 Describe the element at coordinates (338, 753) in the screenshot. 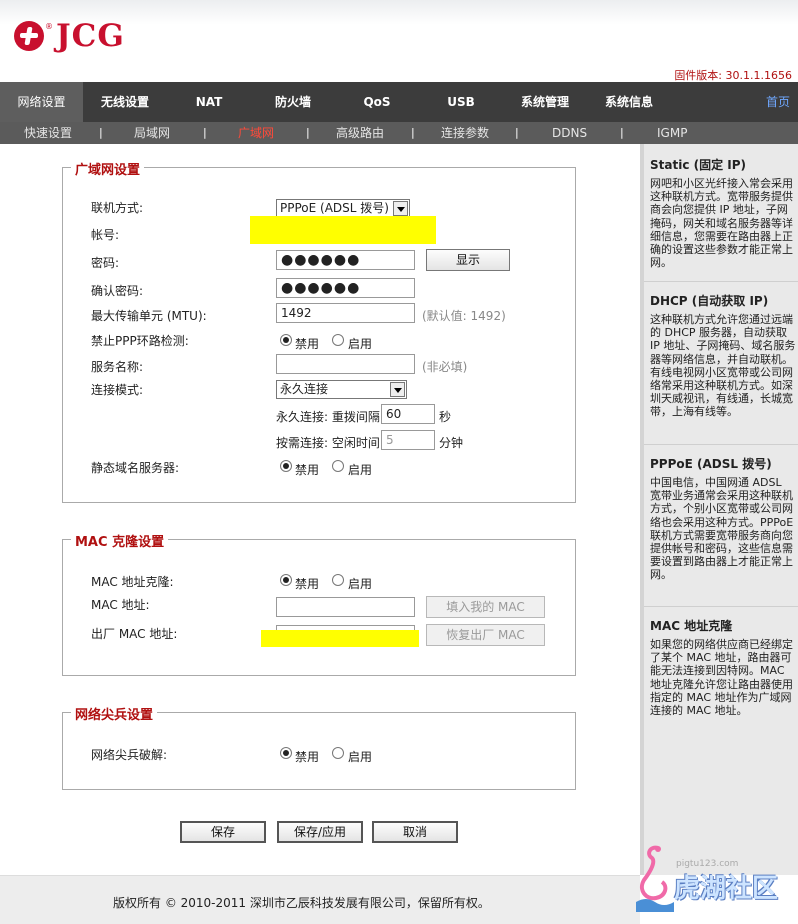

I see `net-spike-enable-radio` at that location.